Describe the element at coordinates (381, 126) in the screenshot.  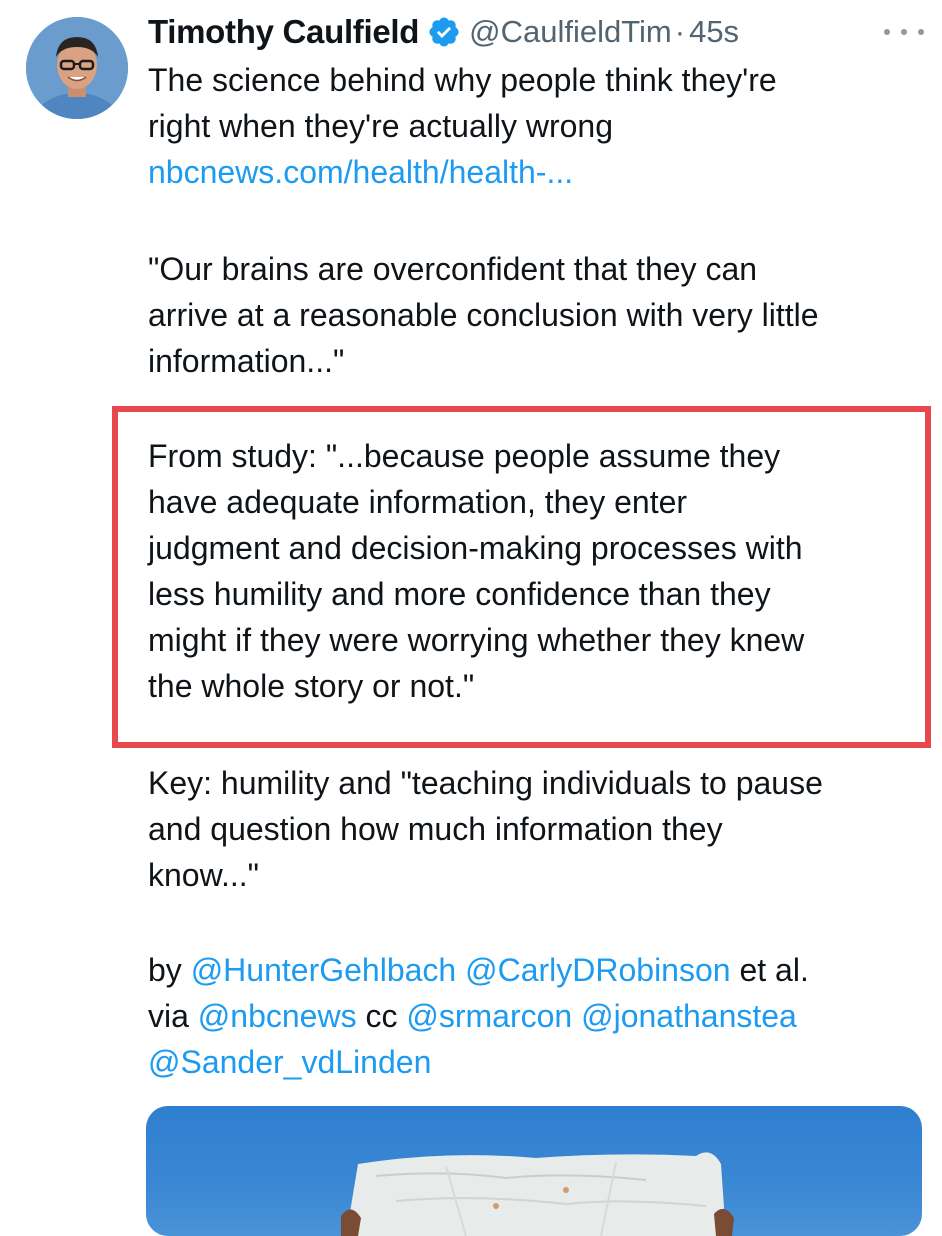
I see `text-line: right when they're actually wrong` at that location.